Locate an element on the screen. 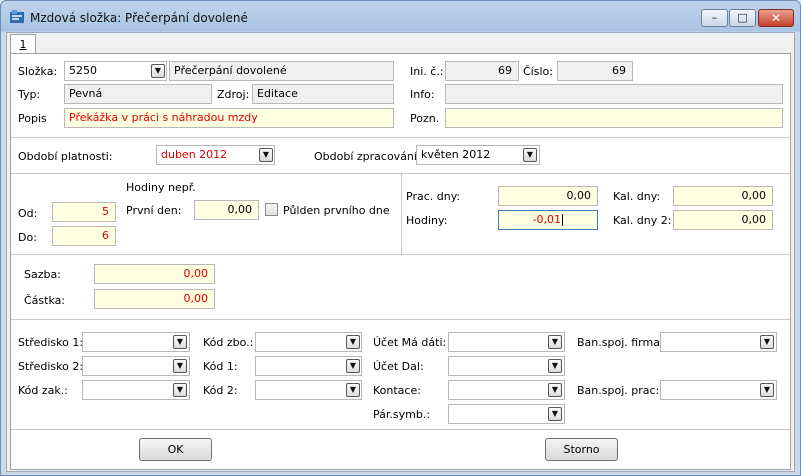 The image size is (801, 476). popis-label: Popis is located at coordinates (32, 118).